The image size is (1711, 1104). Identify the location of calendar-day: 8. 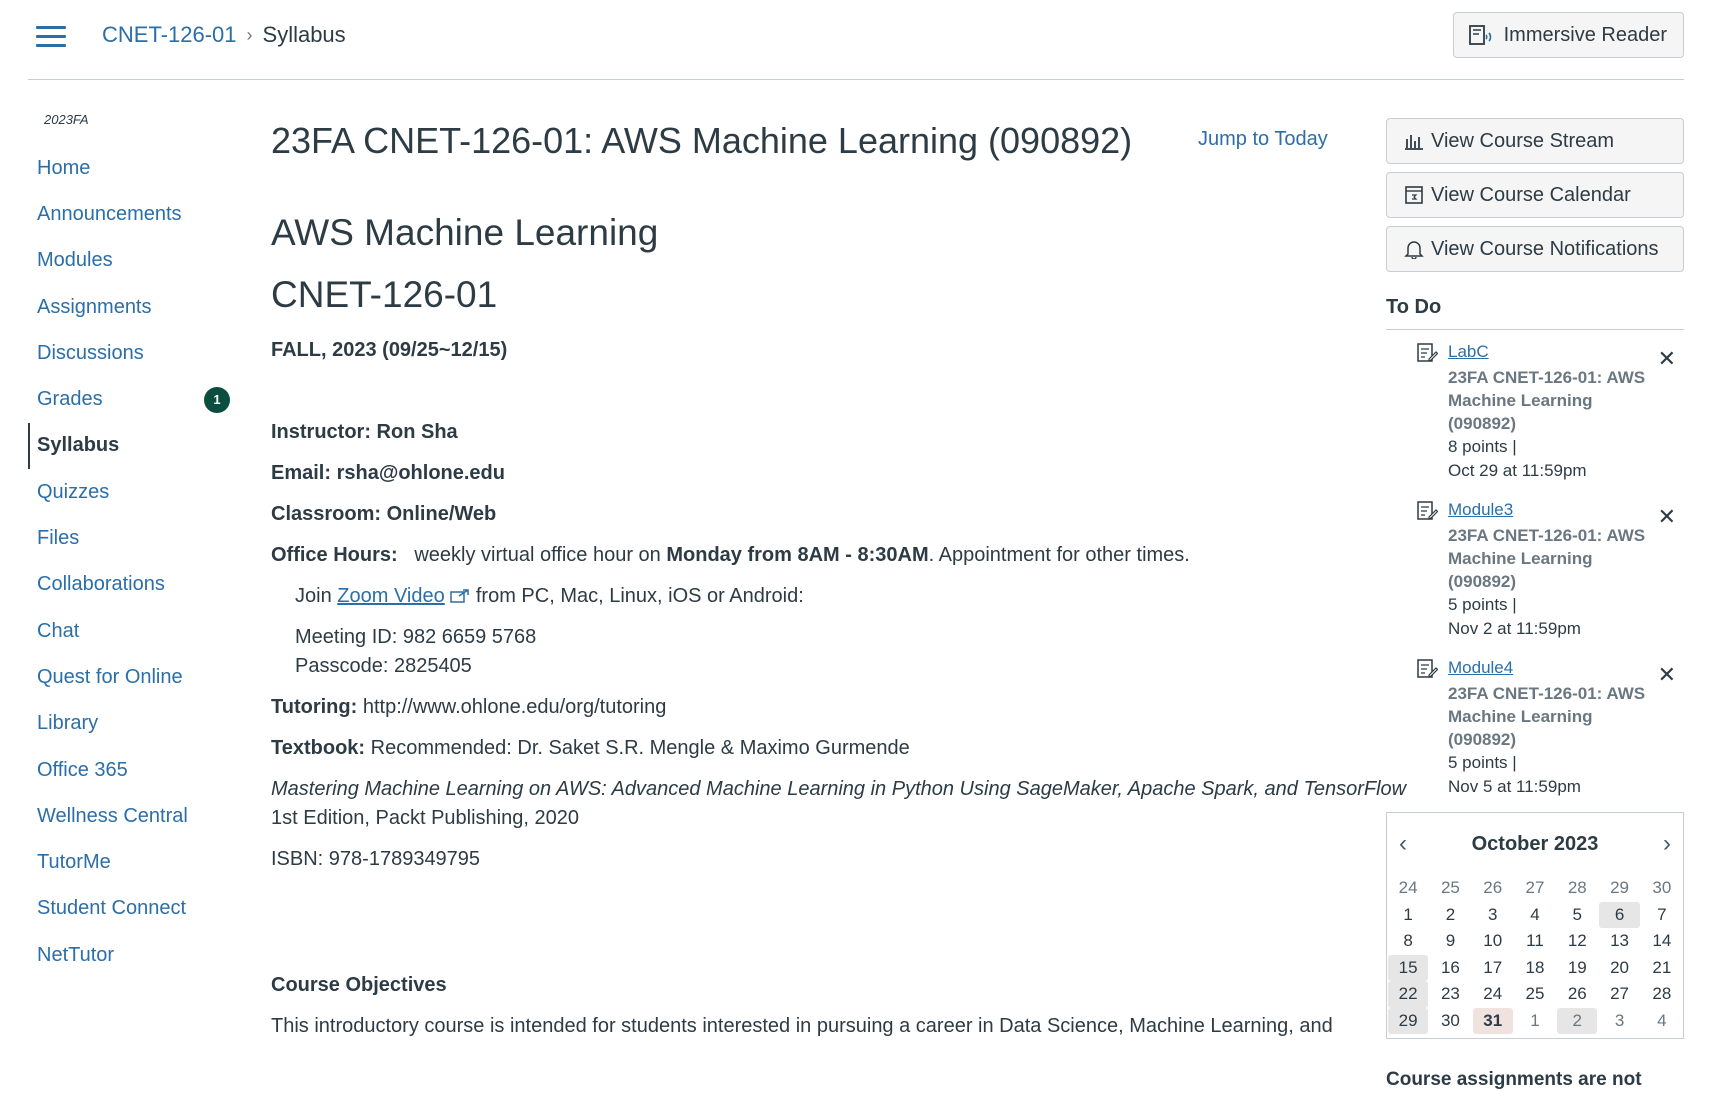
(1408, 941).